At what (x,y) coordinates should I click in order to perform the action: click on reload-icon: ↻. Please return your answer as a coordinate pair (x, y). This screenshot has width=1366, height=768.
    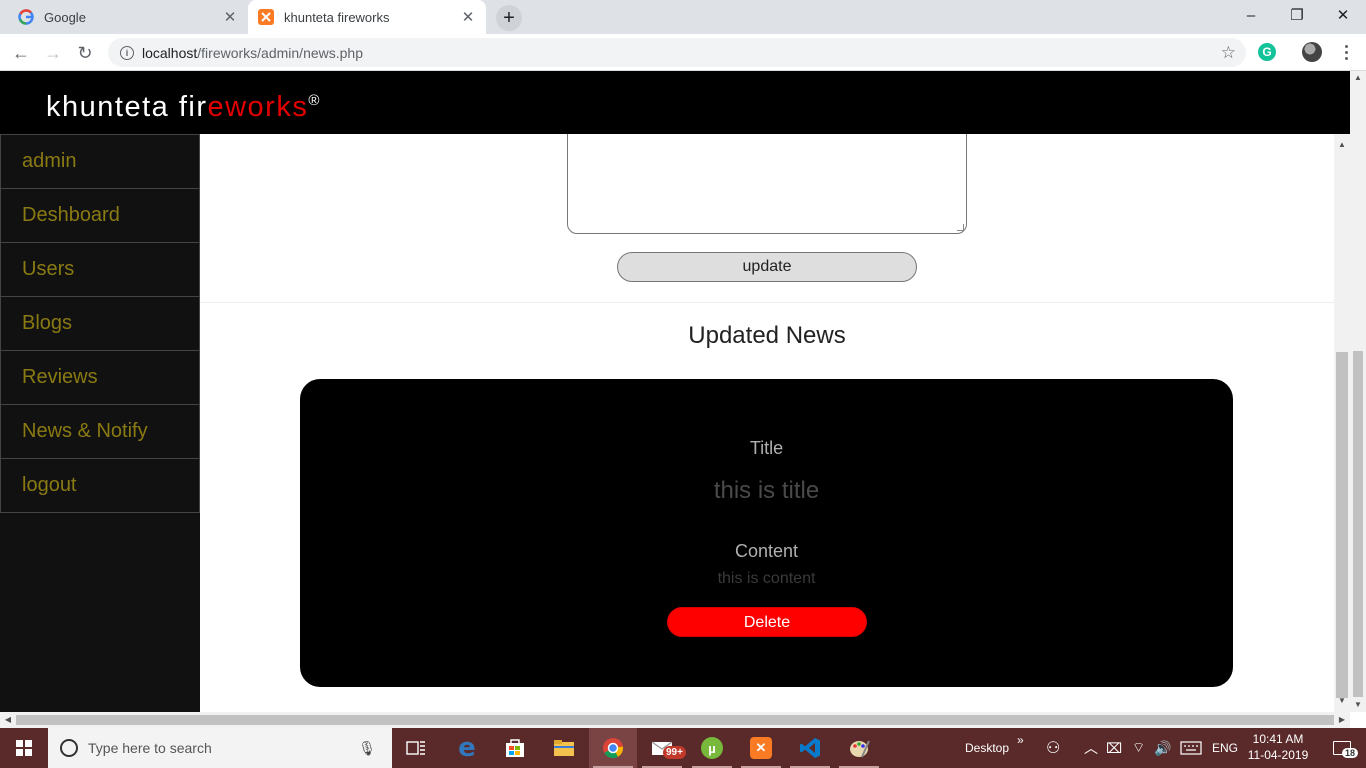
    Looking at the image, I should click on (85, 53).